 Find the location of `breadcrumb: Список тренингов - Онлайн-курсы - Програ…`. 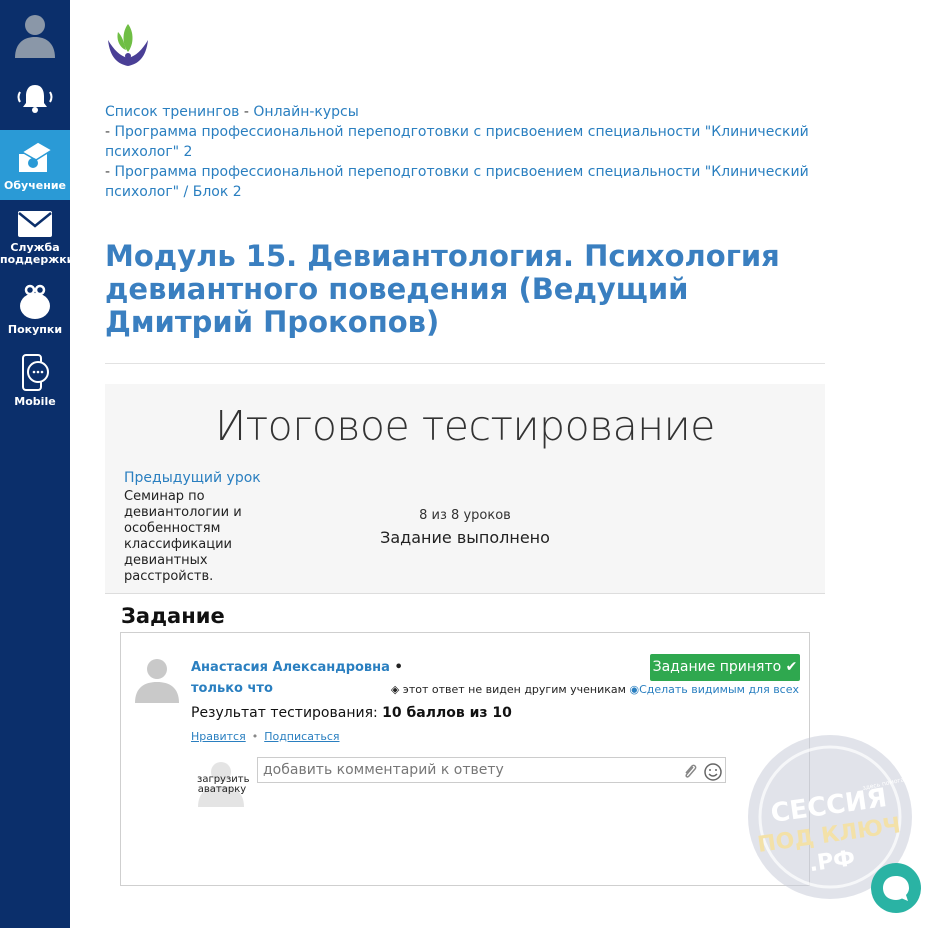

breadcrumb: Список тренингов - Онлайн-курсы - Програ… is located at coordinates (470, 152).